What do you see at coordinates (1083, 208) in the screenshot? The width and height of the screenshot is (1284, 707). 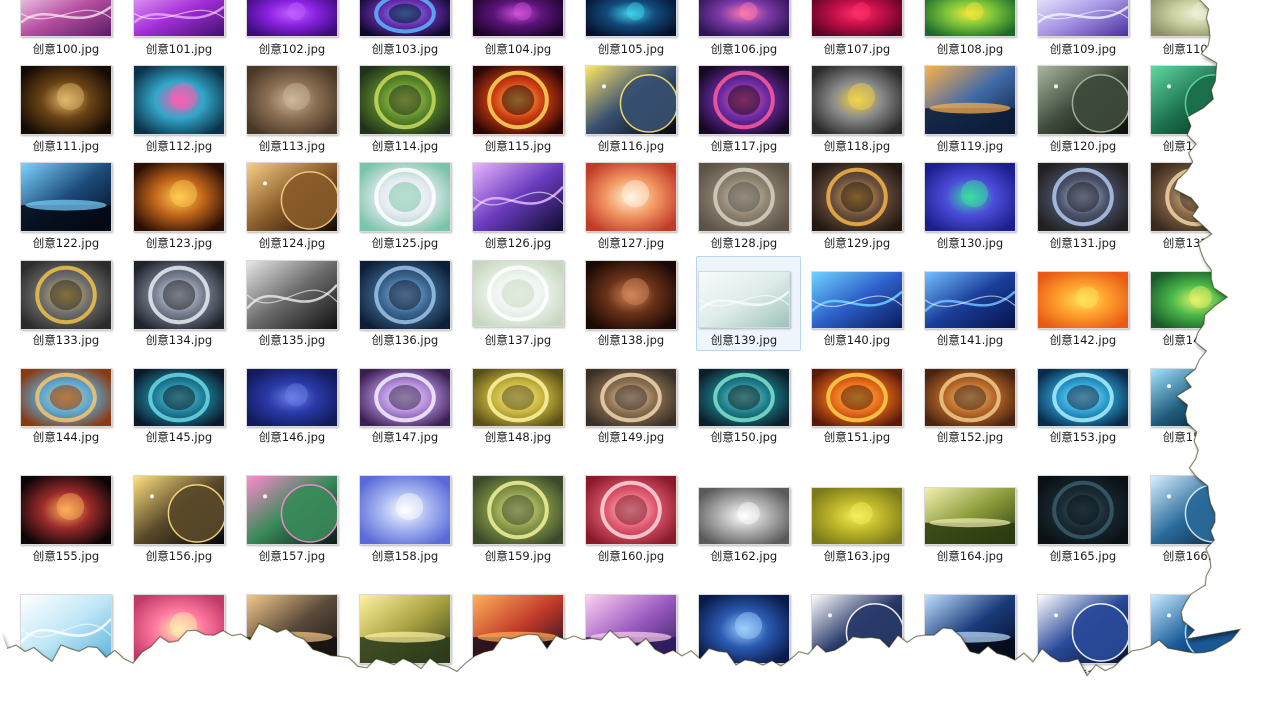 I see `file-item: 创意131.jpg` at bounding box center [1083, 208].